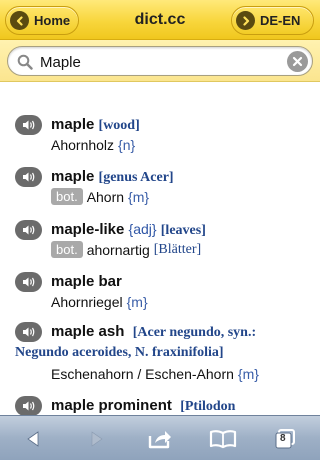 This screenshot has width=320, height=460. I want to click on entry-term: maple-like {adj} [leaves], so click(128, 229).